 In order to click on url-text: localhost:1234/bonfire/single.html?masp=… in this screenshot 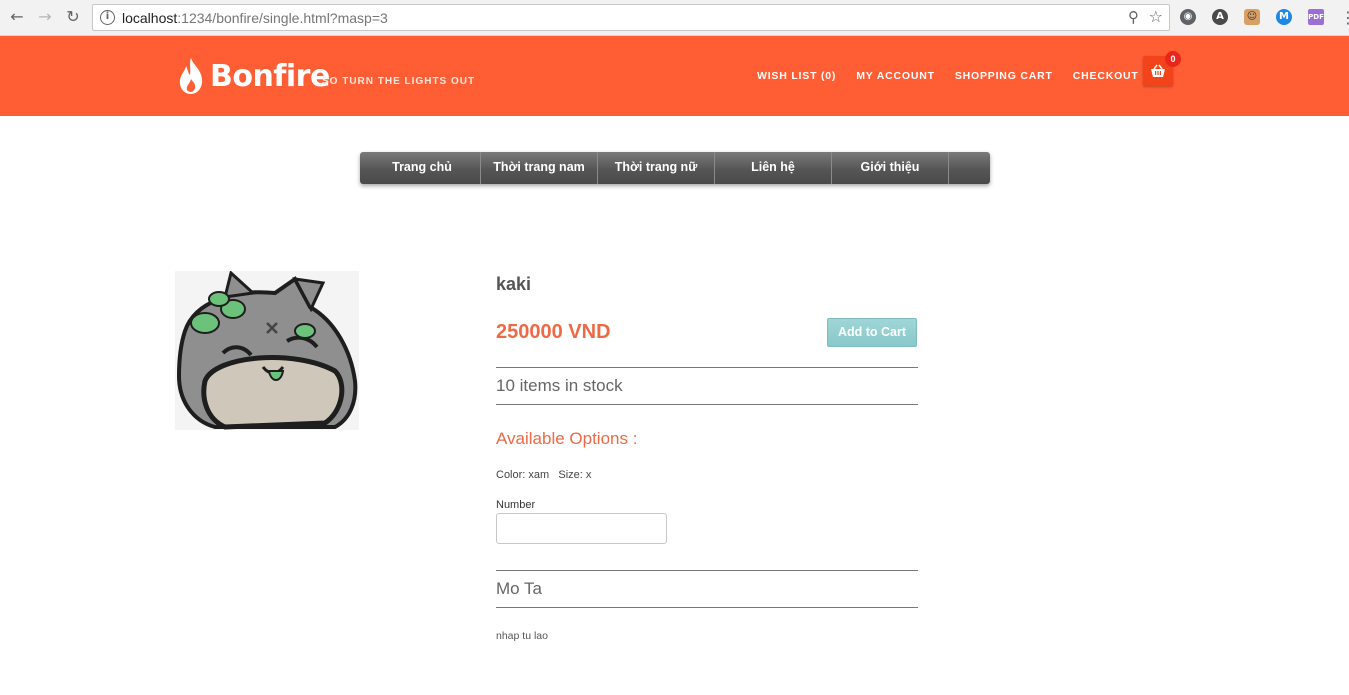, I will do `click(255, 18)`.